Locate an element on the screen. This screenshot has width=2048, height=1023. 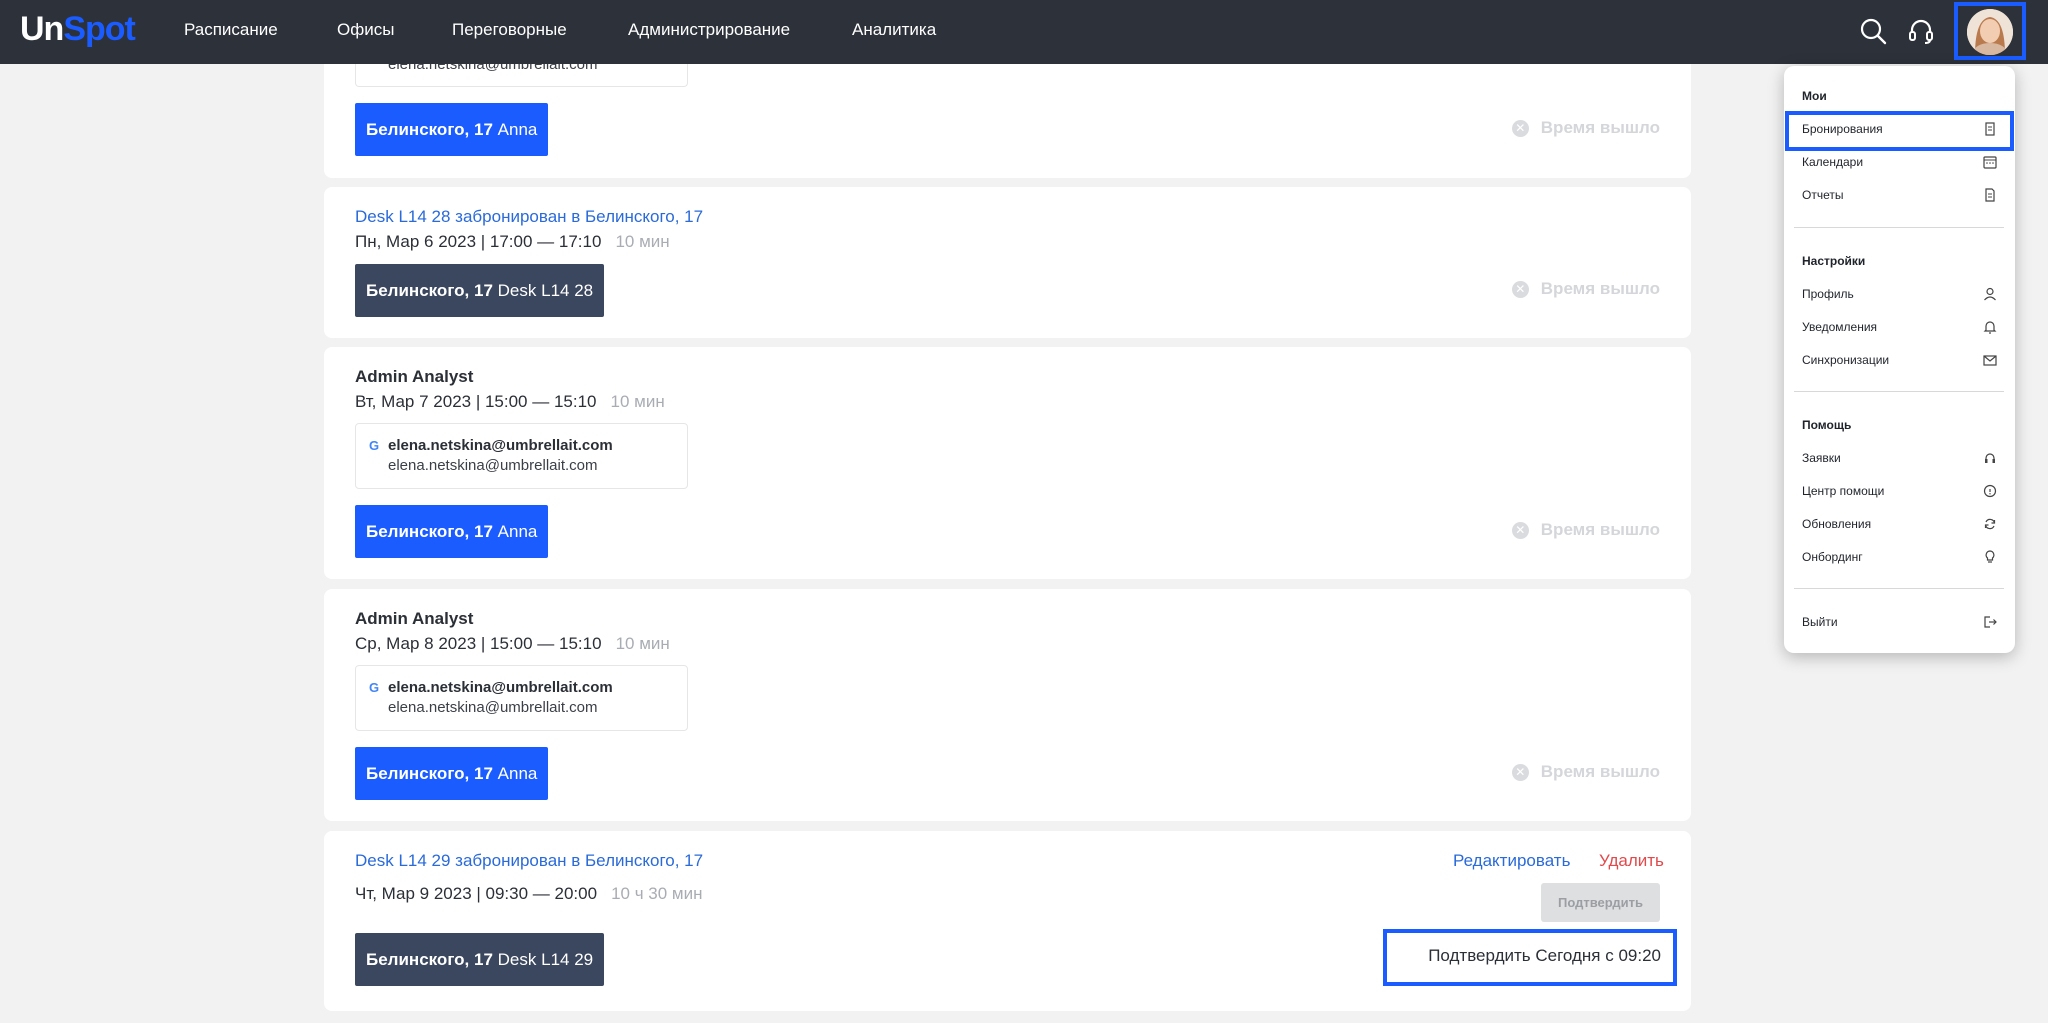
nav-item-schedule: Расписание is located at coordinates (231, 30).